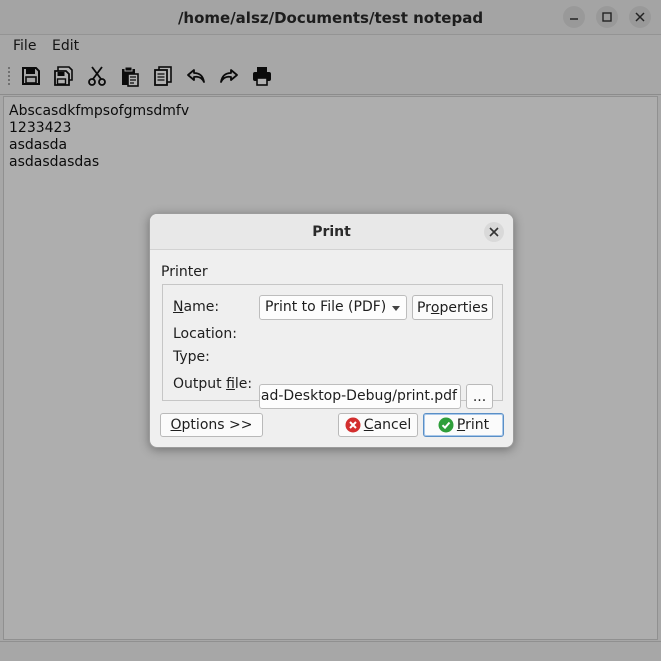  I want to click on dialog-title-bar: Print, so click(331, 232).